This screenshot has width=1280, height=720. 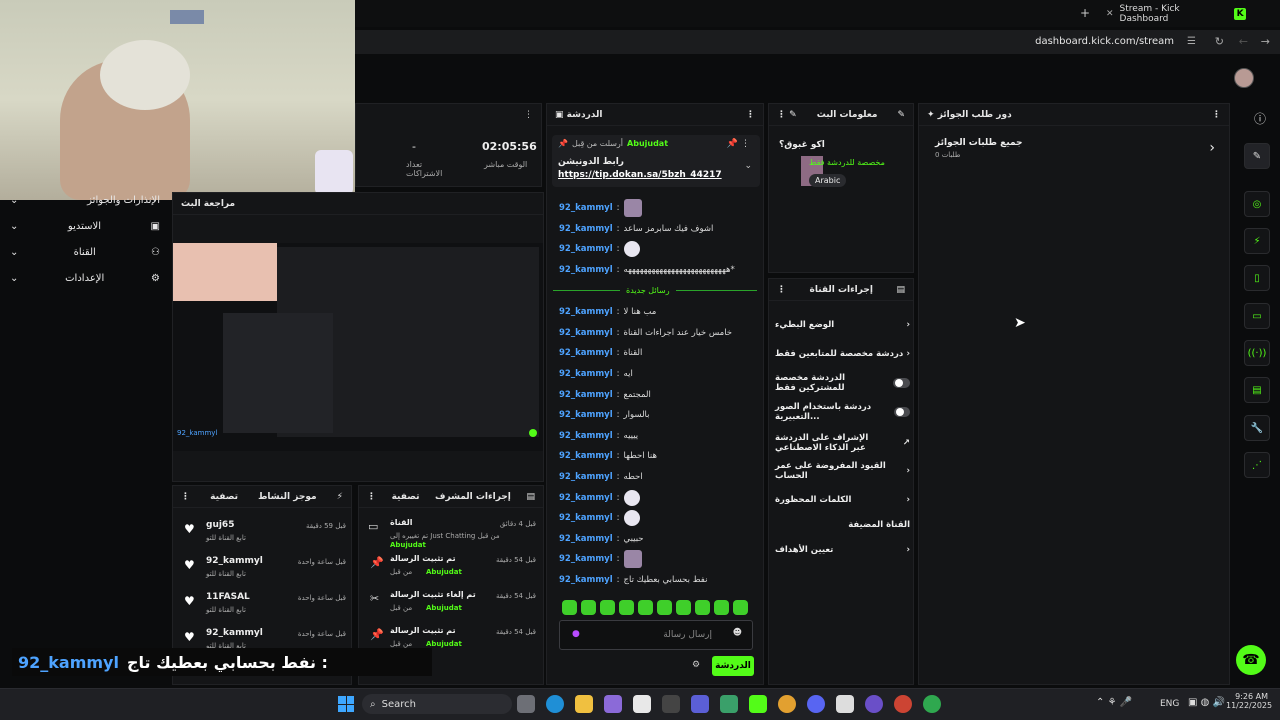 What do you see at coordinates (659, 580) in the screenshot?
I see `chat-message: 92_kammyl: نفط بحسابي بعطيك تاج` at bounding box center [659, 580].